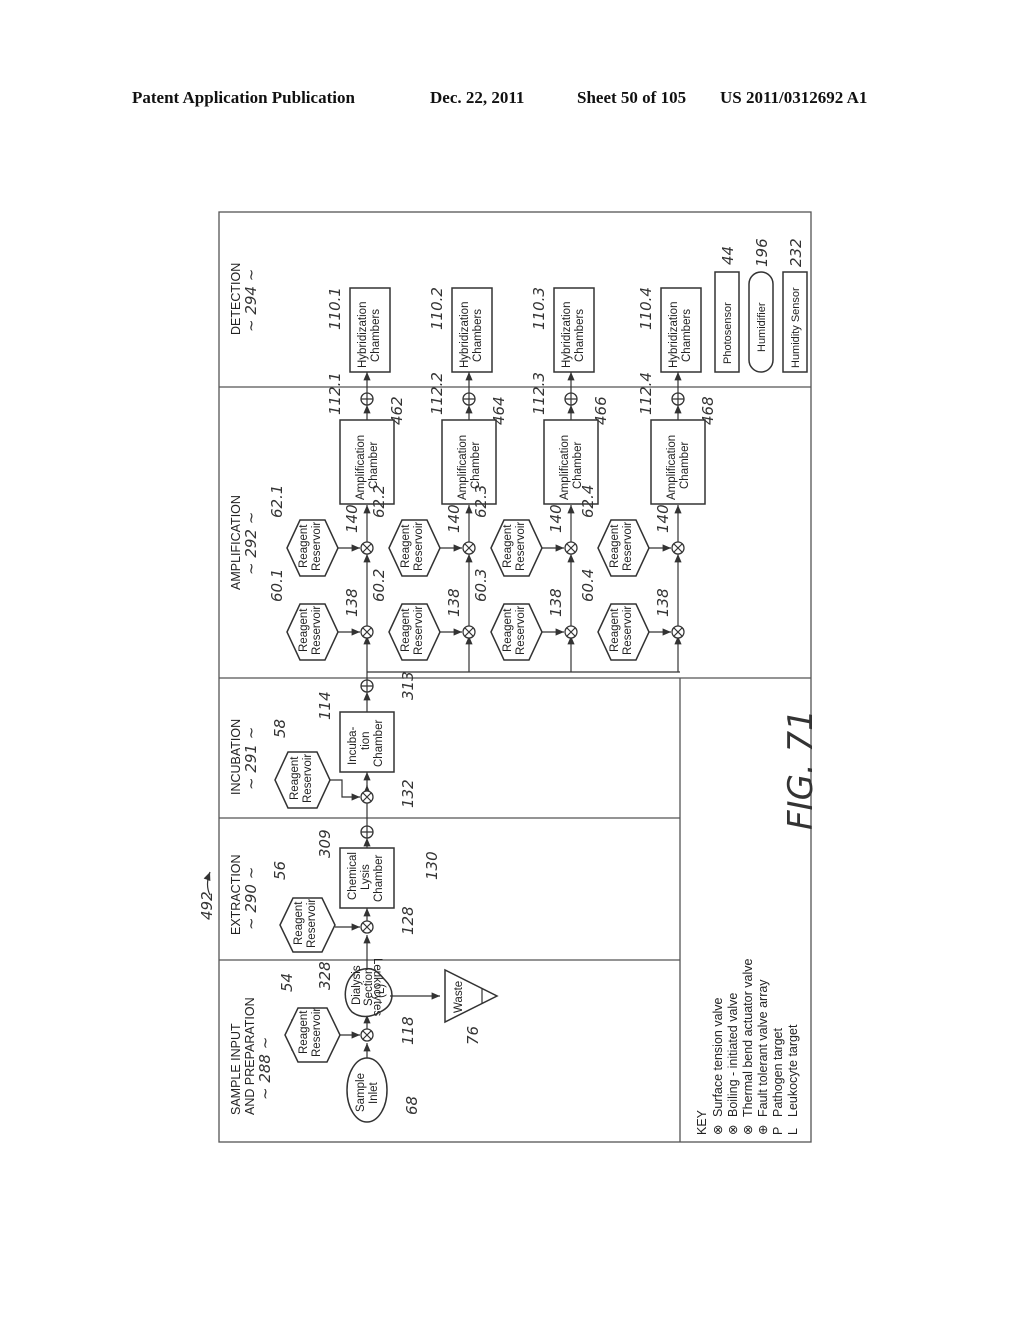 The image size is (1024, 1320). What do you see at coordinates (539, 393) in the screenshot?
I see `svg-text: 112.3` at bounding box center [539, 393].